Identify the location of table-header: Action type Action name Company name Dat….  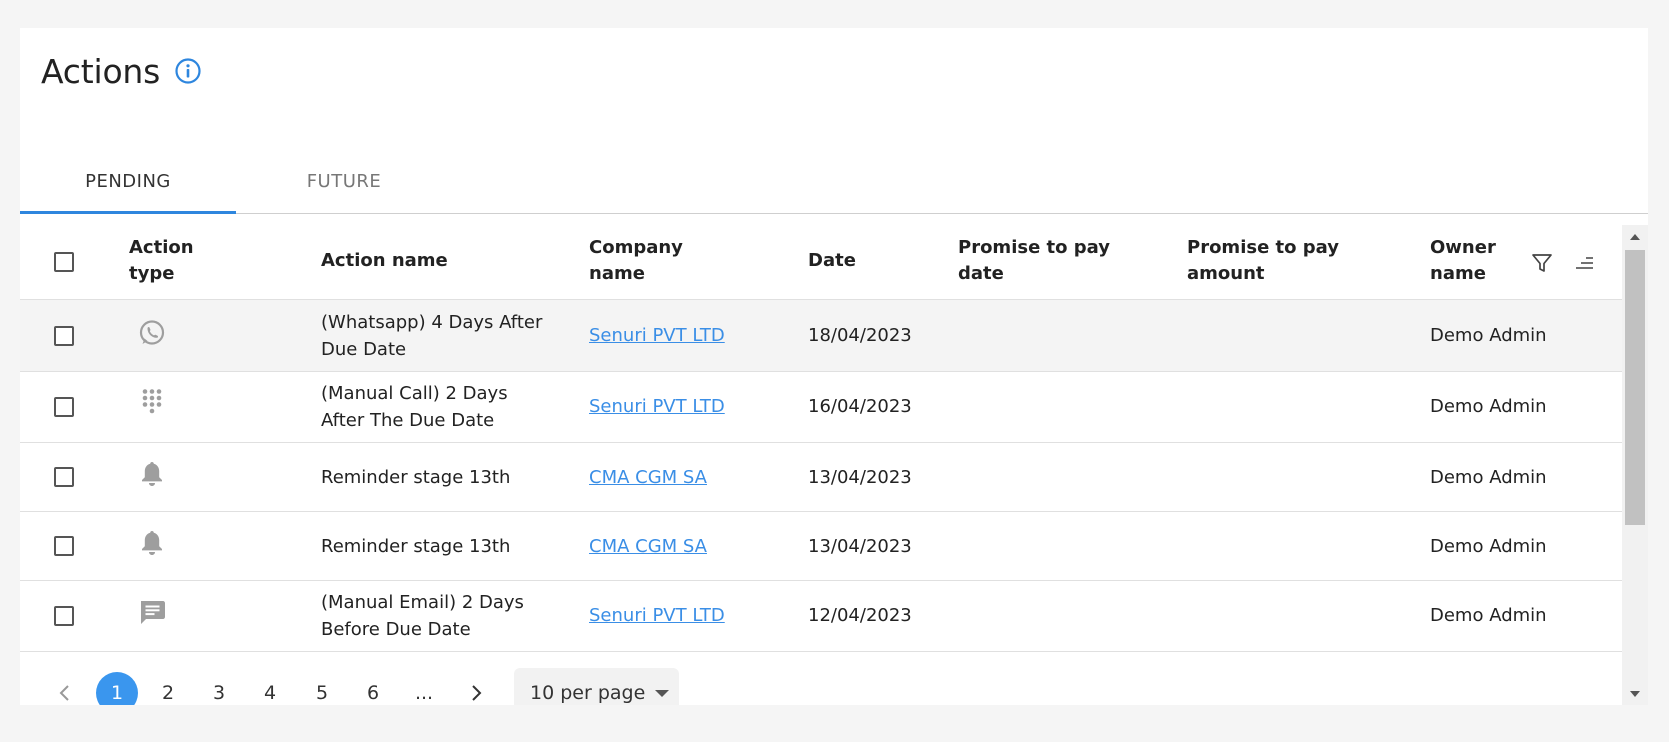
(821, 262).